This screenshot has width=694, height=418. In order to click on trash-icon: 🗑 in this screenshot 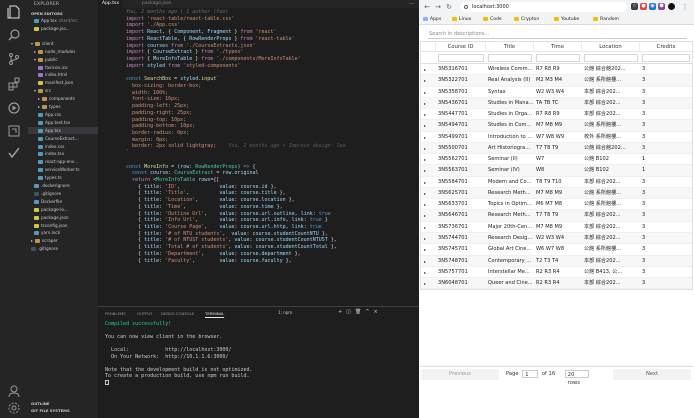, I will do `click(360, 312)`.